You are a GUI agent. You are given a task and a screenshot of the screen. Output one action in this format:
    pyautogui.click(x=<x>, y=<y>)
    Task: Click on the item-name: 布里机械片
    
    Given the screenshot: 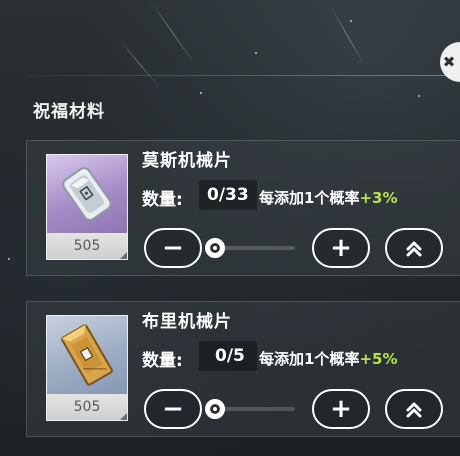 What is the action you would take?
    pyautogui.click(x=187, y=322)
    